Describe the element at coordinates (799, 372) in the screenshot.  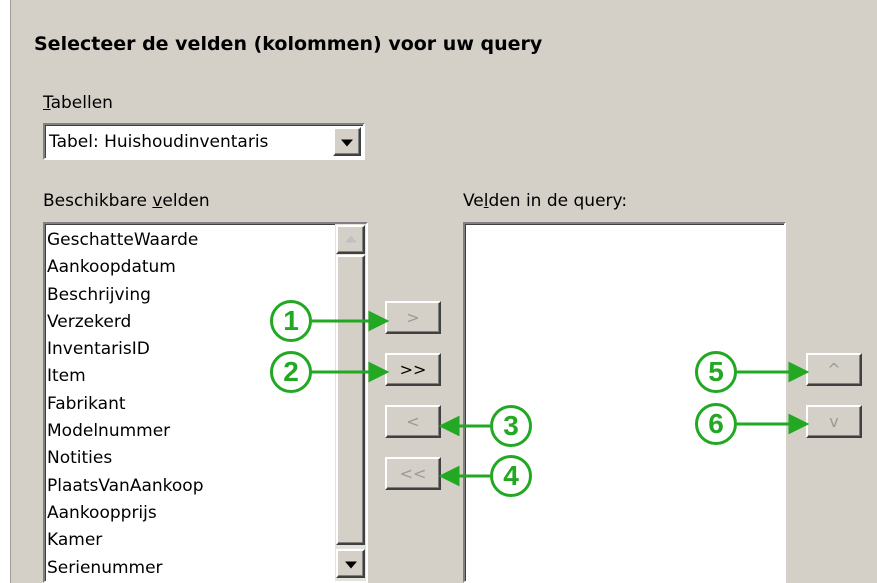
I see `arrow-5-head` at that location.